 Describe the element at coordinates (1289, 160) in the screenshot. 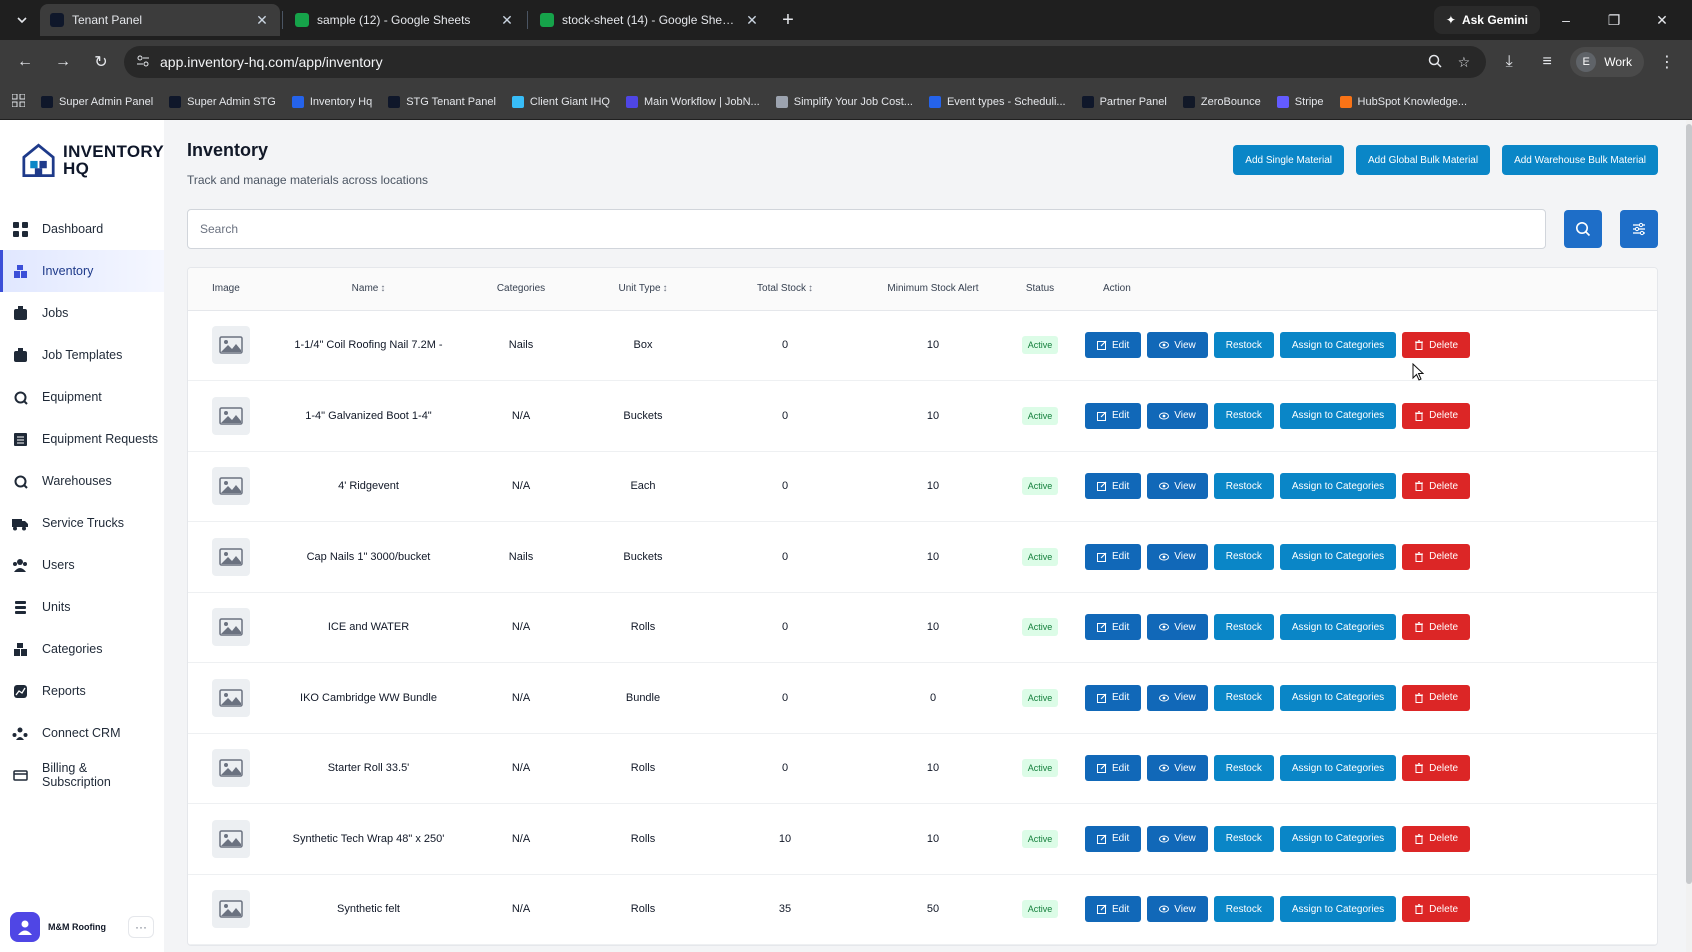

I see `add-single-material-button: Add Single Material` at that location.